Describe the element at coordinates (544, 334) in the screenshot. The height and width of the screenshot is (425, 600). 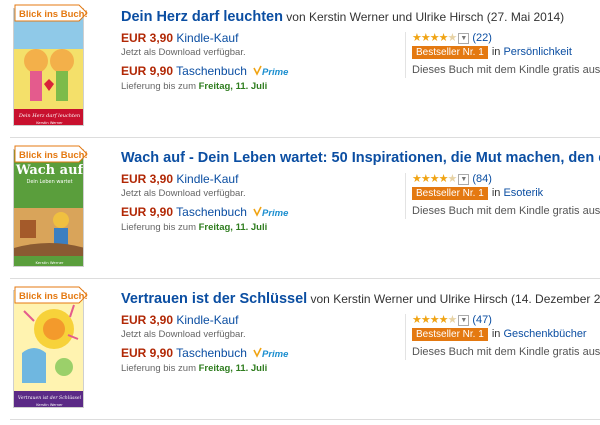
I see `bestseller-category-link: Geschenkbücher` at that location.